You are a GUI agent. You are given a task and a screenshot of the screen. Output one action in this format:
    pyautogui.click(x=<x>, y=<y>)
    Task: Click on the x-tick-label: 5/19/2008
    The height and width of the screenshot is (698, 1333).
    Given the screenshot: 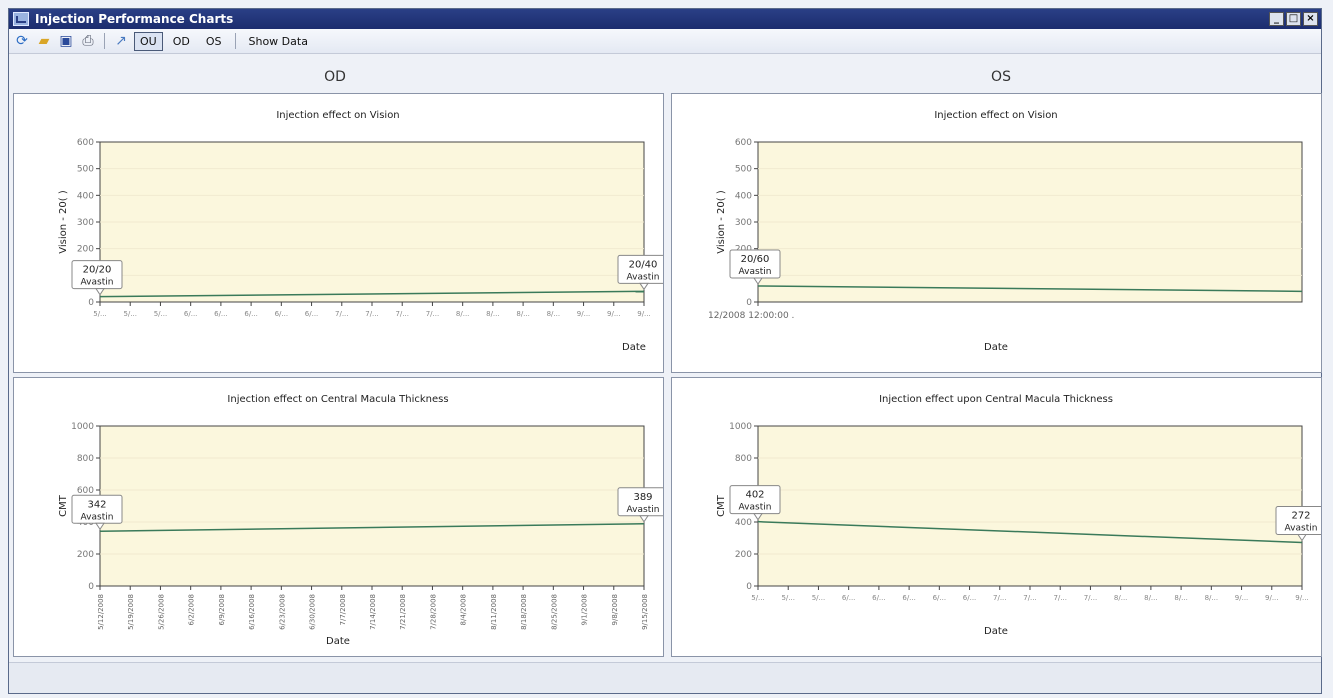 What is the action you would take?
    pyautogui.click(x=131, y=612)
    